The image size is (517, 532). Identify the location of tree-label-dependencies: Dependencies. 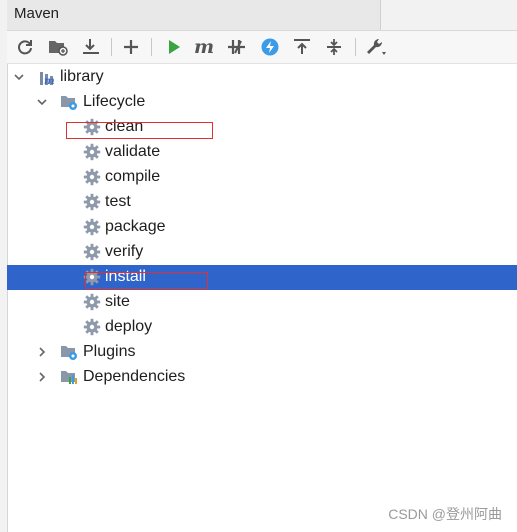
(134, 376).